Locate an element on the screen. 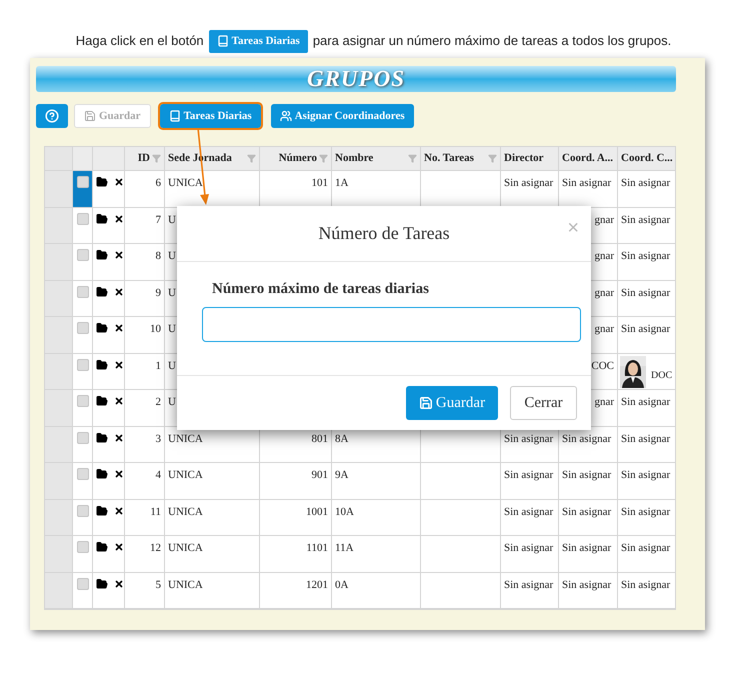 Image resolution: width=747 pixels, height=675 pixels. column-header: Nombre is located at coordinates (354, 158).